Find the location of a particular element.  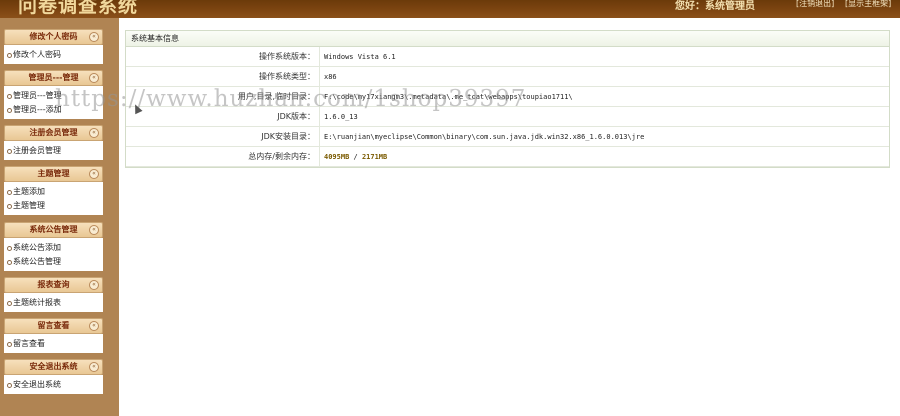

menu-header: 系统公告管理 « is located at coordinates (53, 230).